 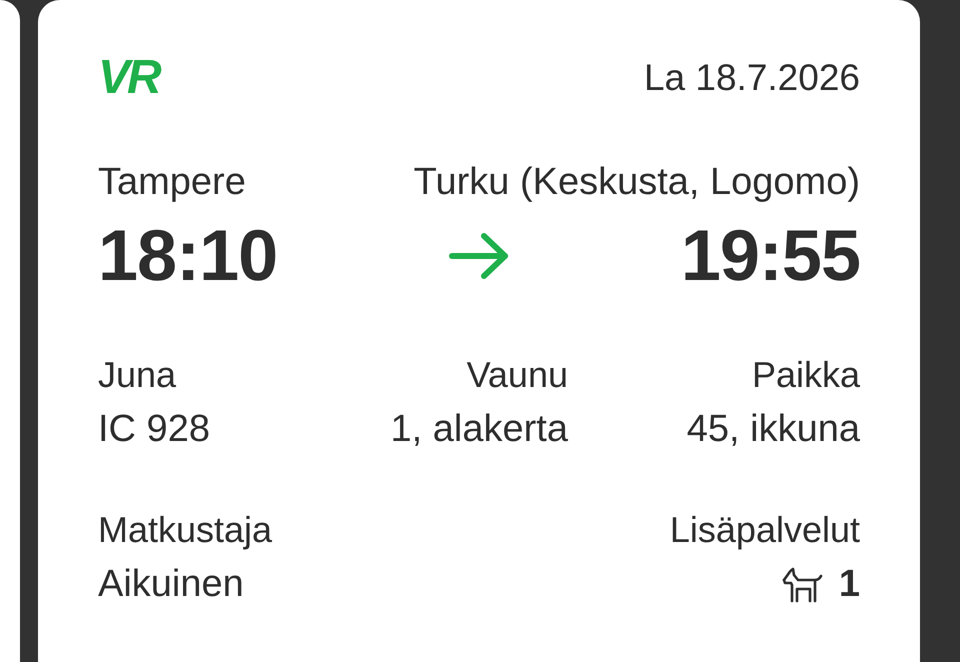 I want to click on detail-label: Paikka, so click(x=805, y=374).